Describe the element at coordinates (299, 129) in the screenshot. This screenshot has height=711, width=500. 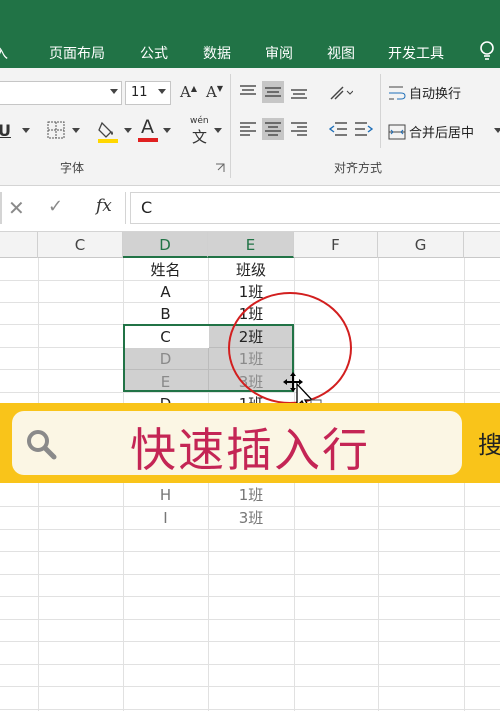
I see `align-right-icon` at that location.